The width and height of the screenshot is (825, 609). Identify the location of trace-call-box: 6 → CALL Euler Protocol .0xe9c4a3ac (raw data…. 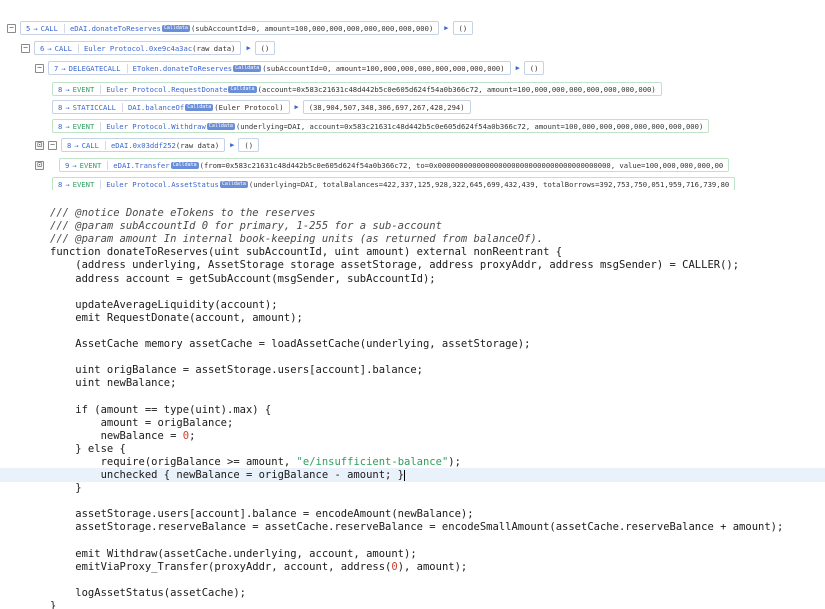
(138, 48).